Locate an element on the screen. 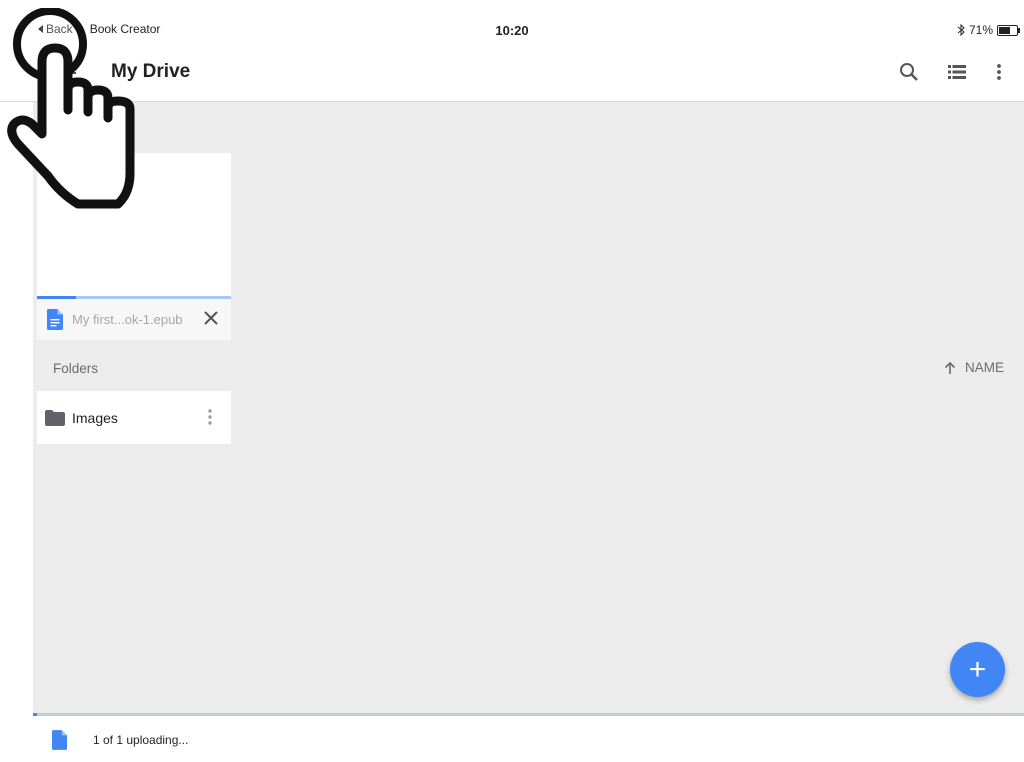 The width and height of the screenshot is (1024, 762). upload-file-name: My first...ok-1.epub is located at coordinates (127, 319).